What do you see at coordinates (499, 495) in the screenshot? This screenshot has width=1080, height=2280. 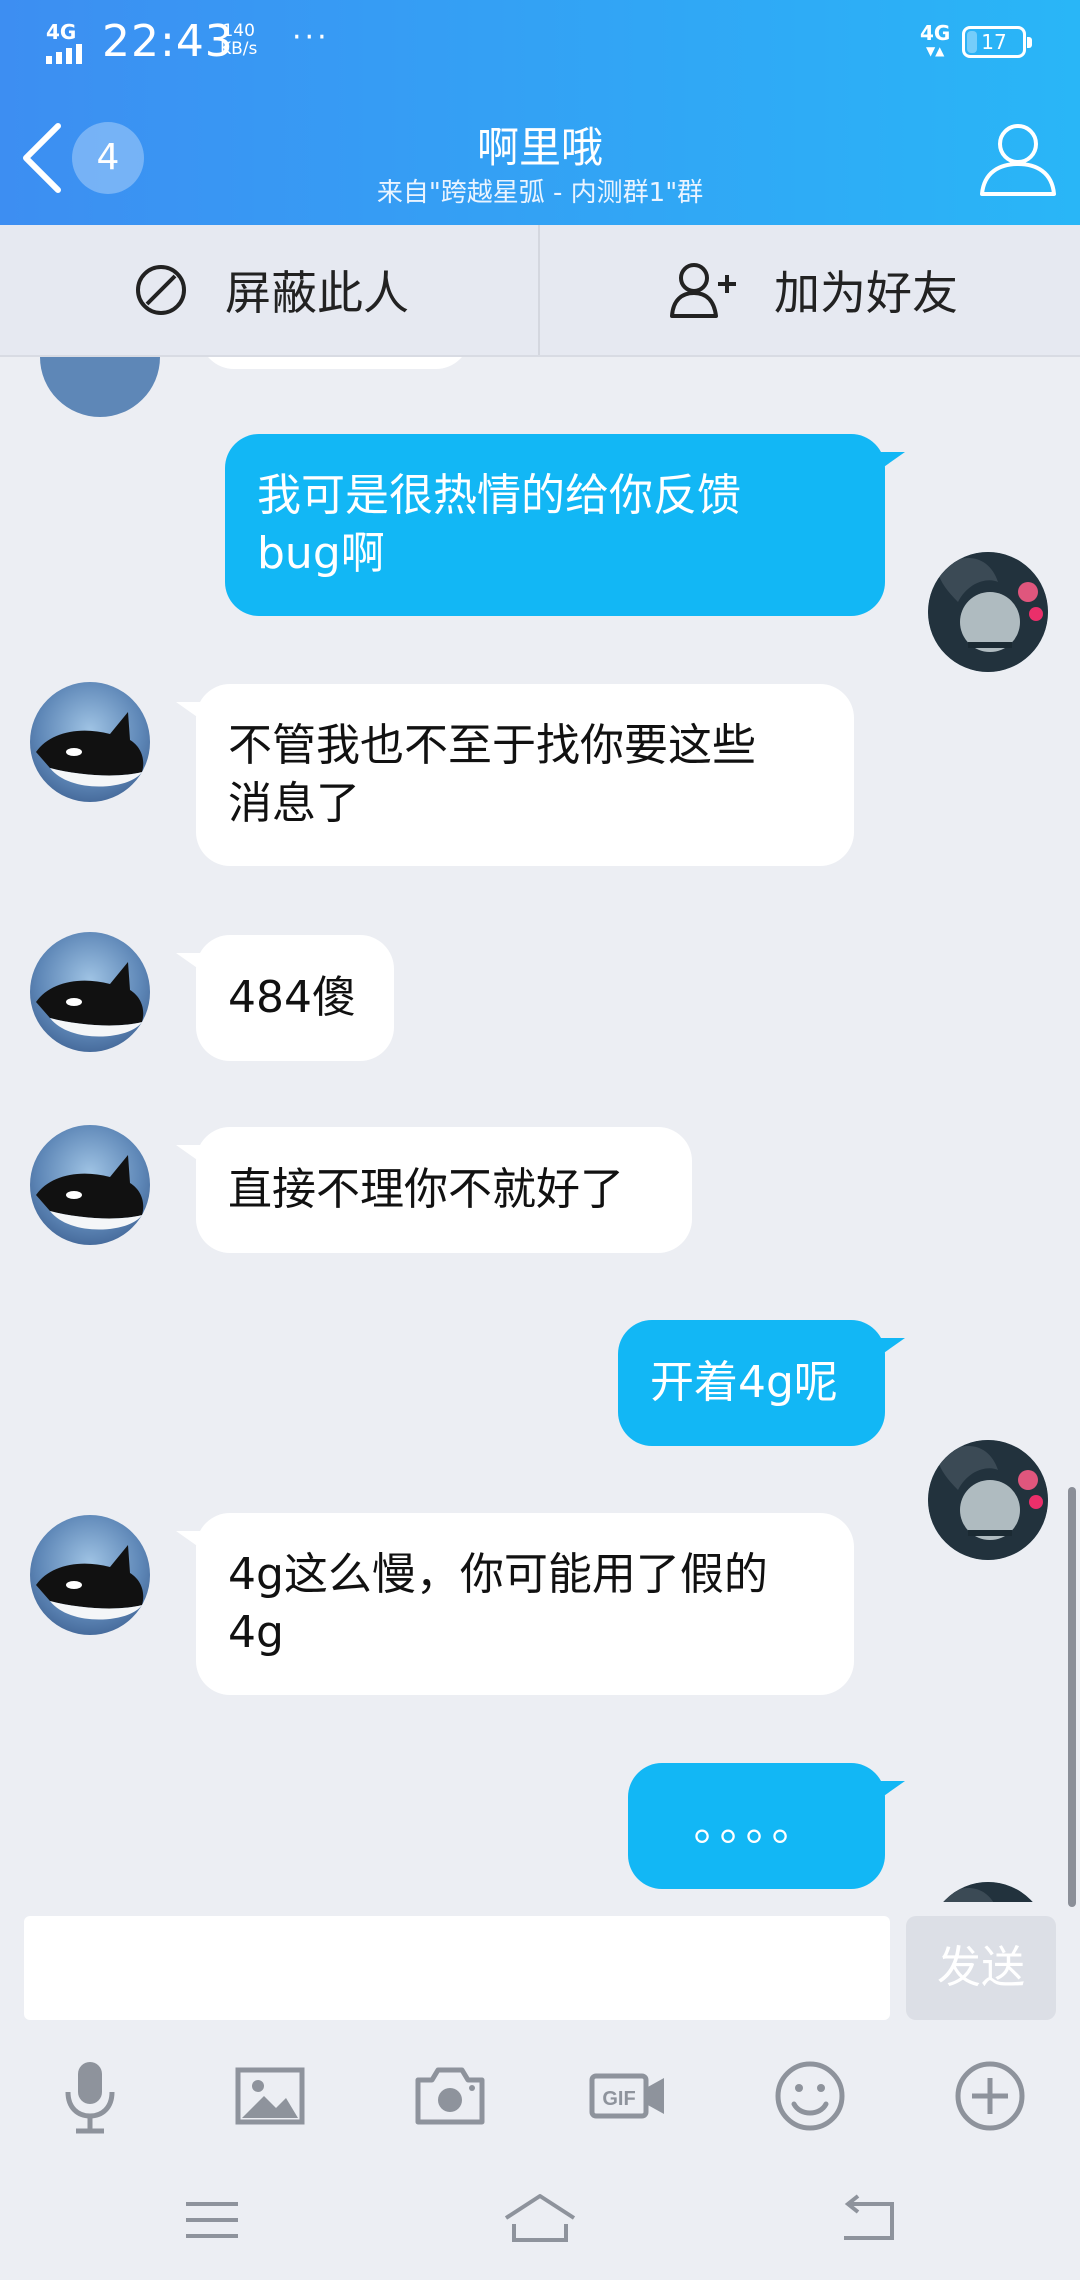 I see `message-text: 我可是很热情的给你反馈` at bounding box center [499, 495].